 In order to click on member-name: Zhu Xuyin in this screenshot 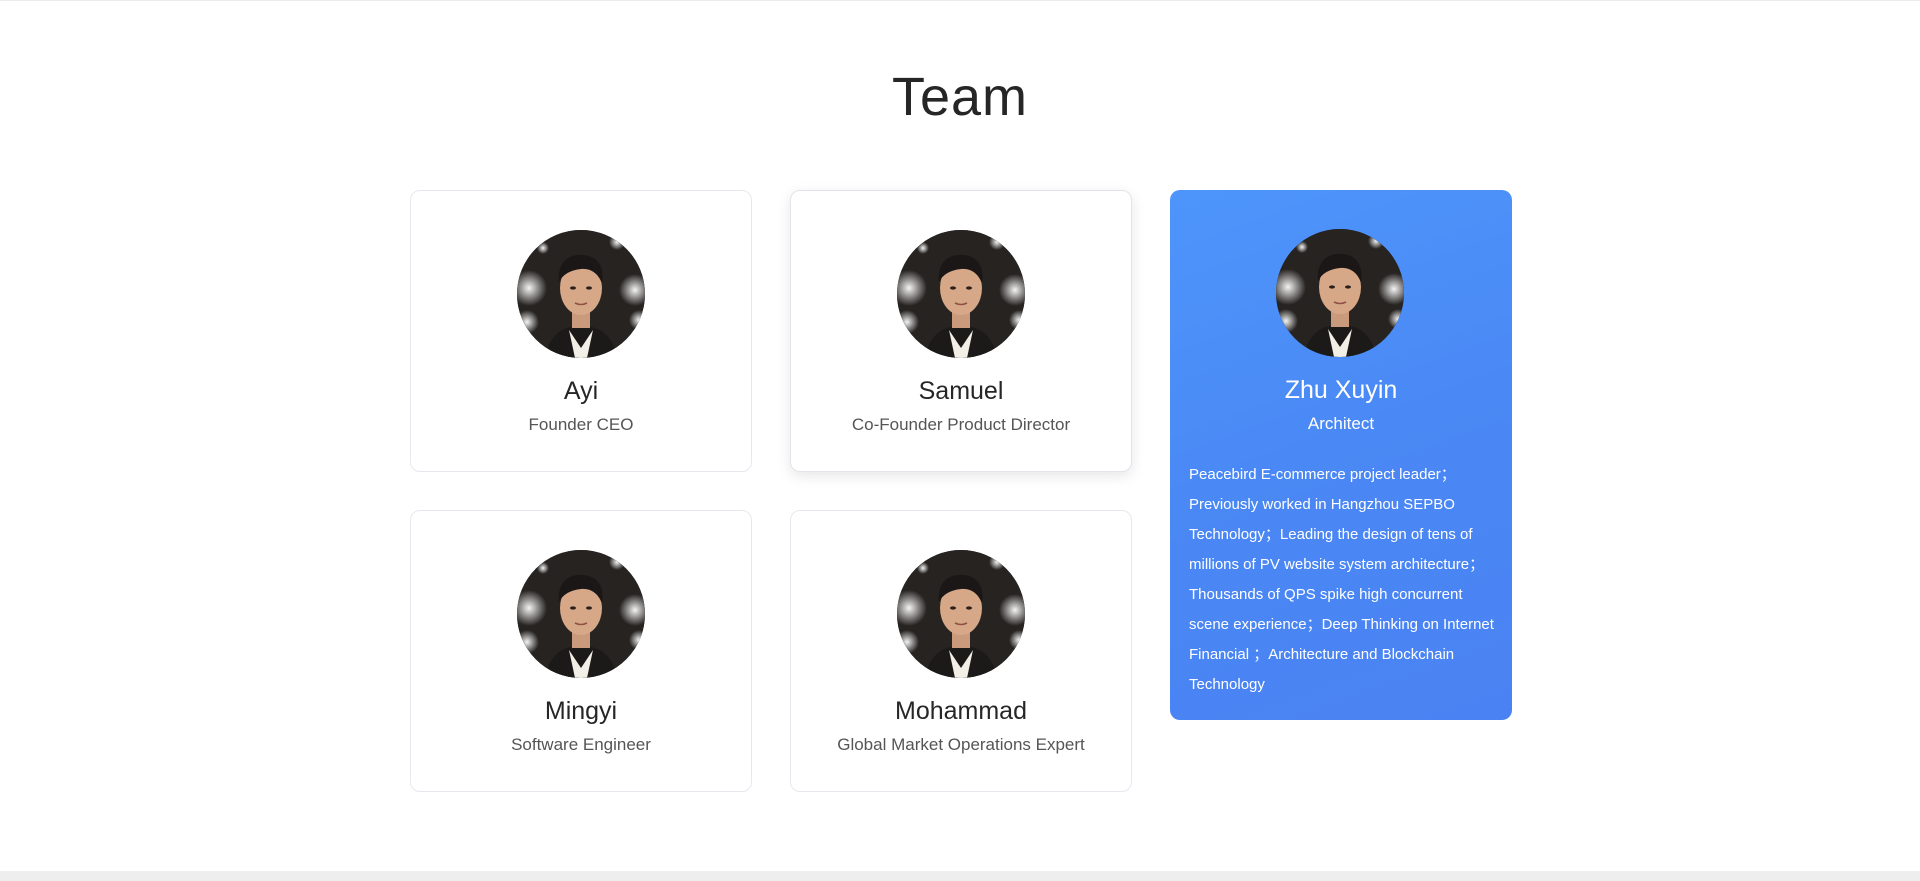, I will do `click(1341, 390)`.